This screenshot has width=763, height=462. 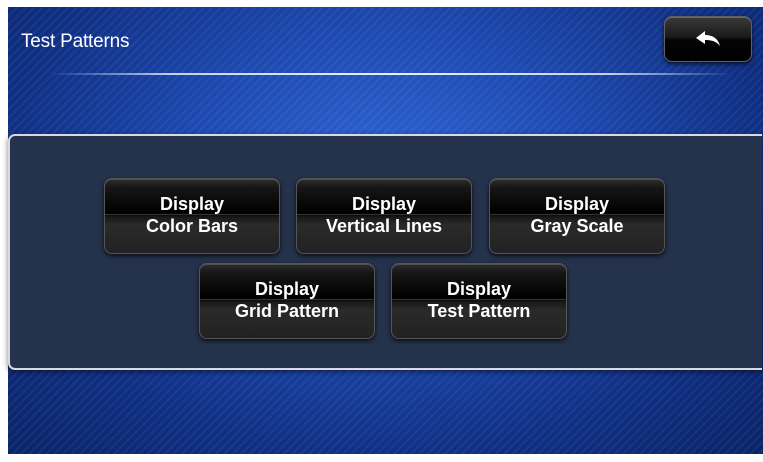 I want to click on button-label-line2: Gray Scale, so click(x=577, y=226).